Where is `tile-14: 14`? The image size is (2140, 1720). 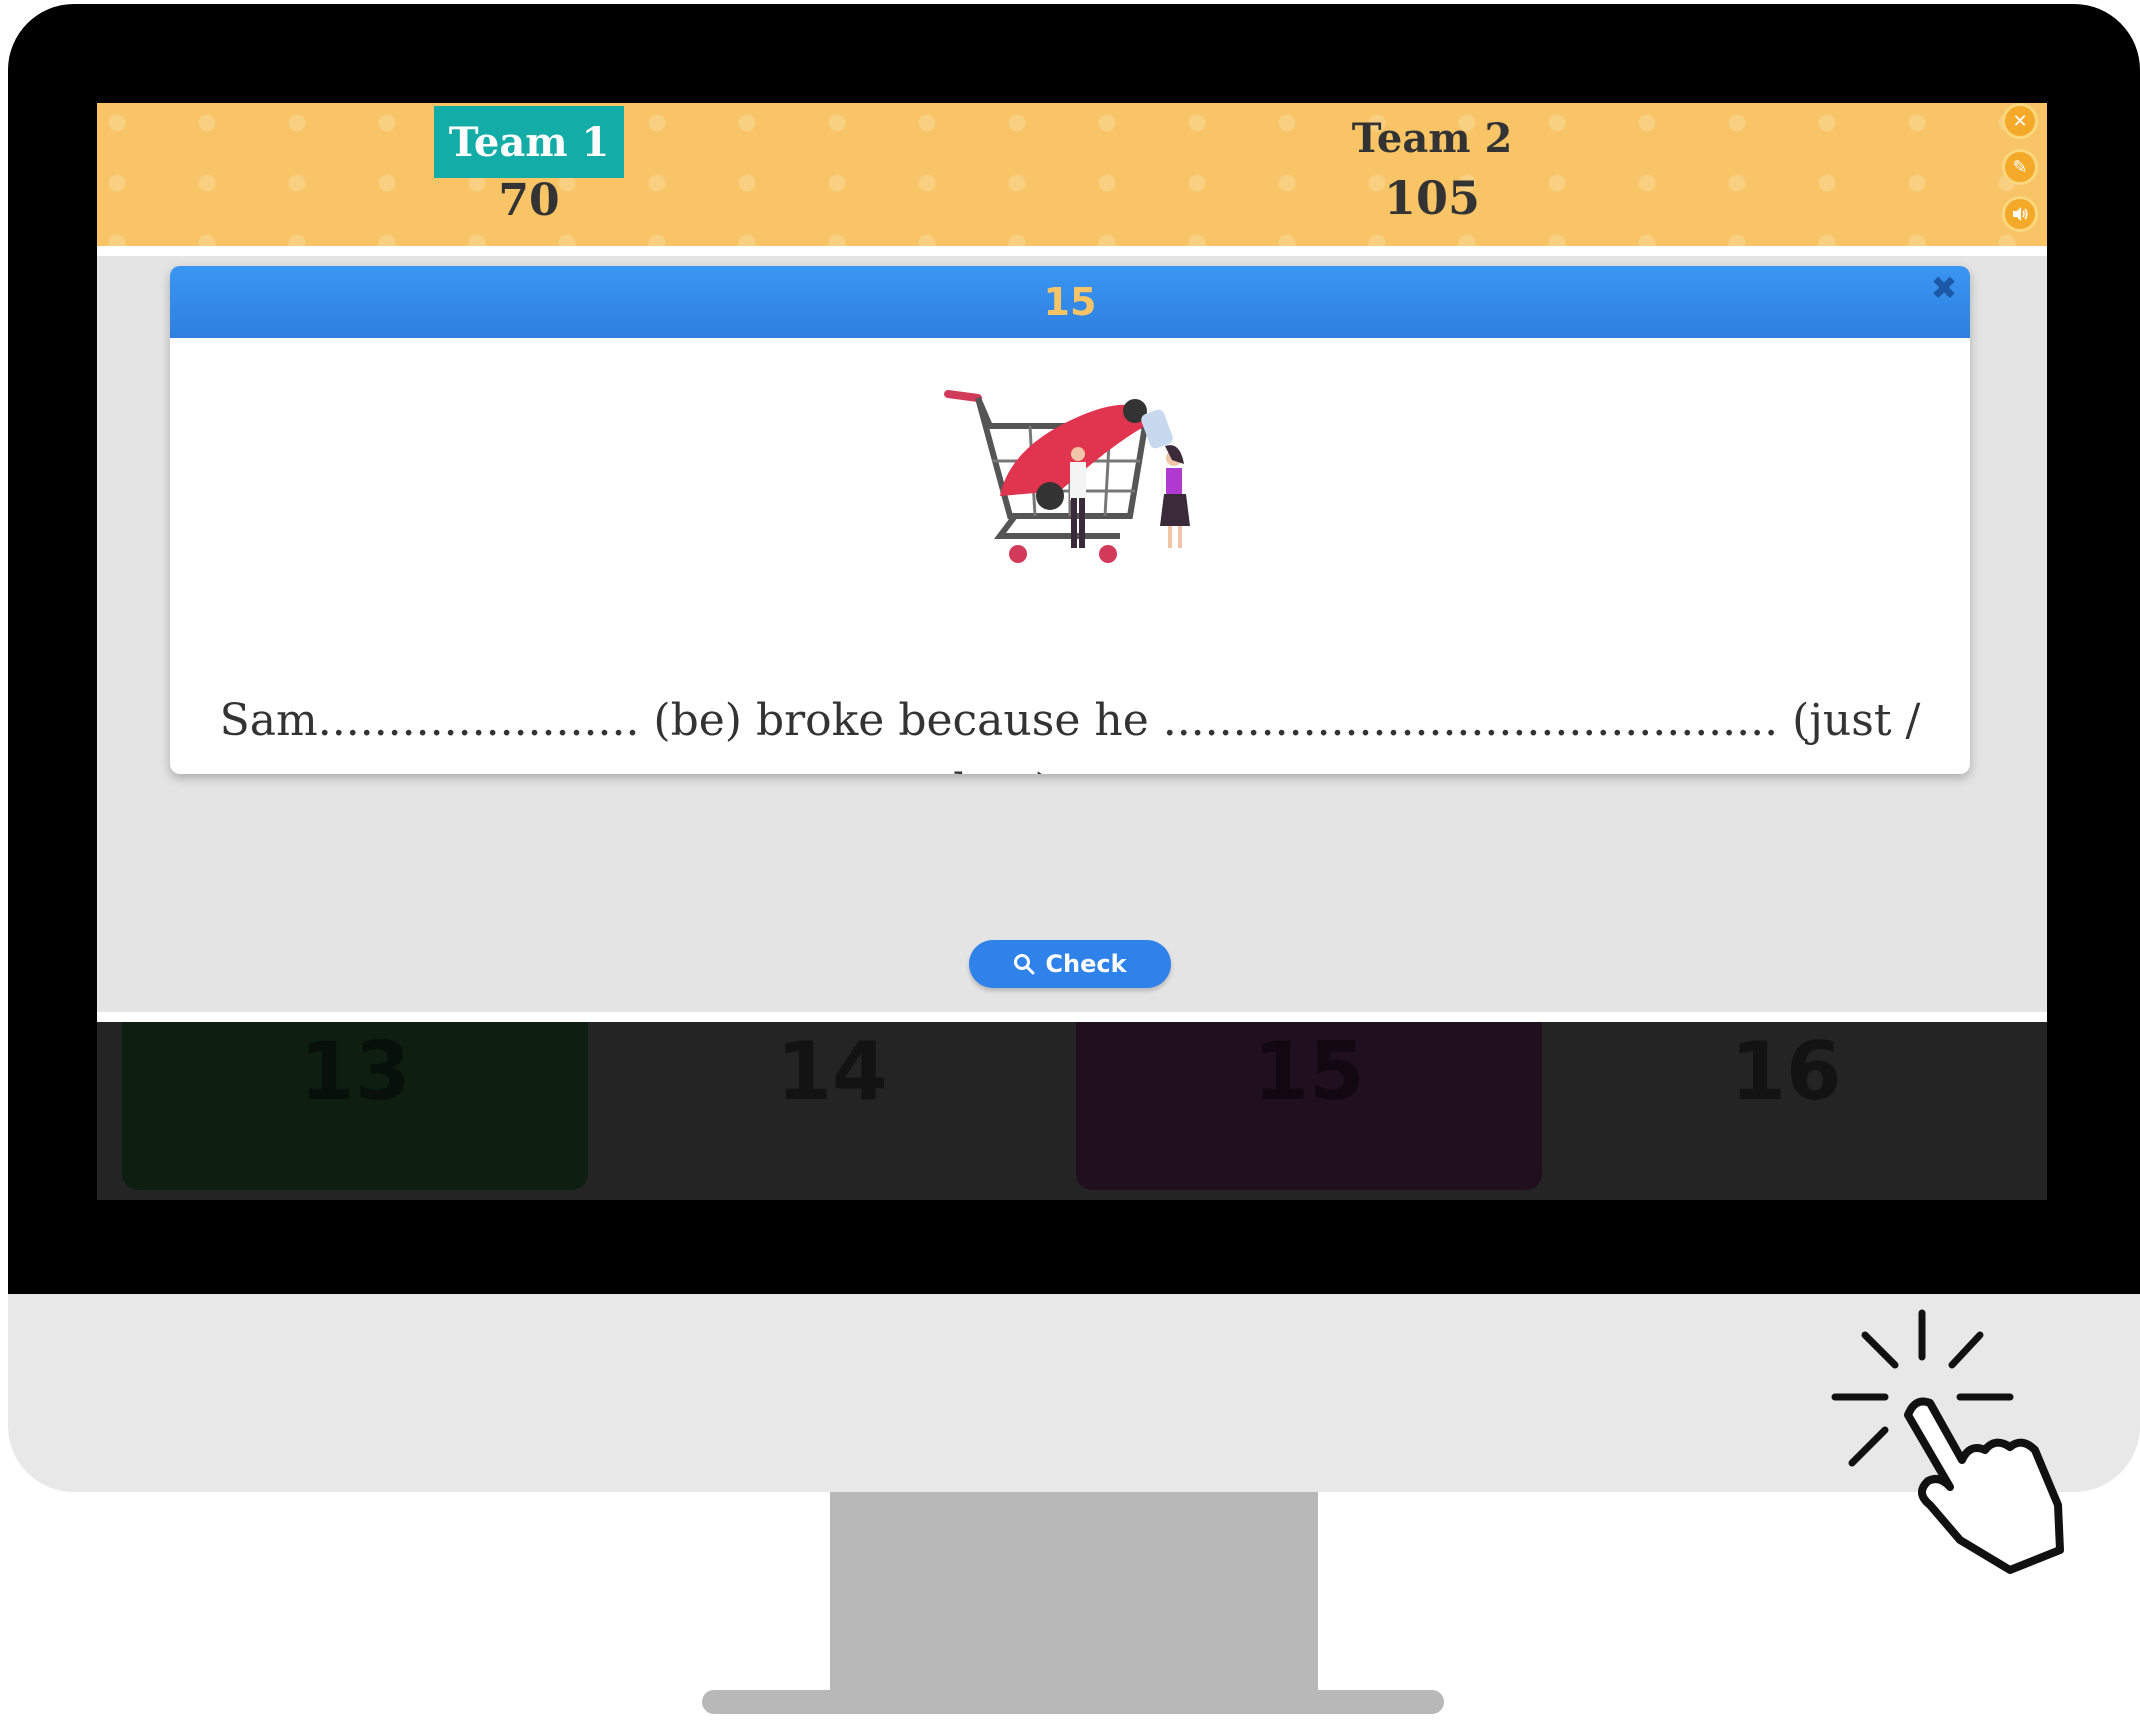
tile-14: 14 is located at coordinates (832, 1106).